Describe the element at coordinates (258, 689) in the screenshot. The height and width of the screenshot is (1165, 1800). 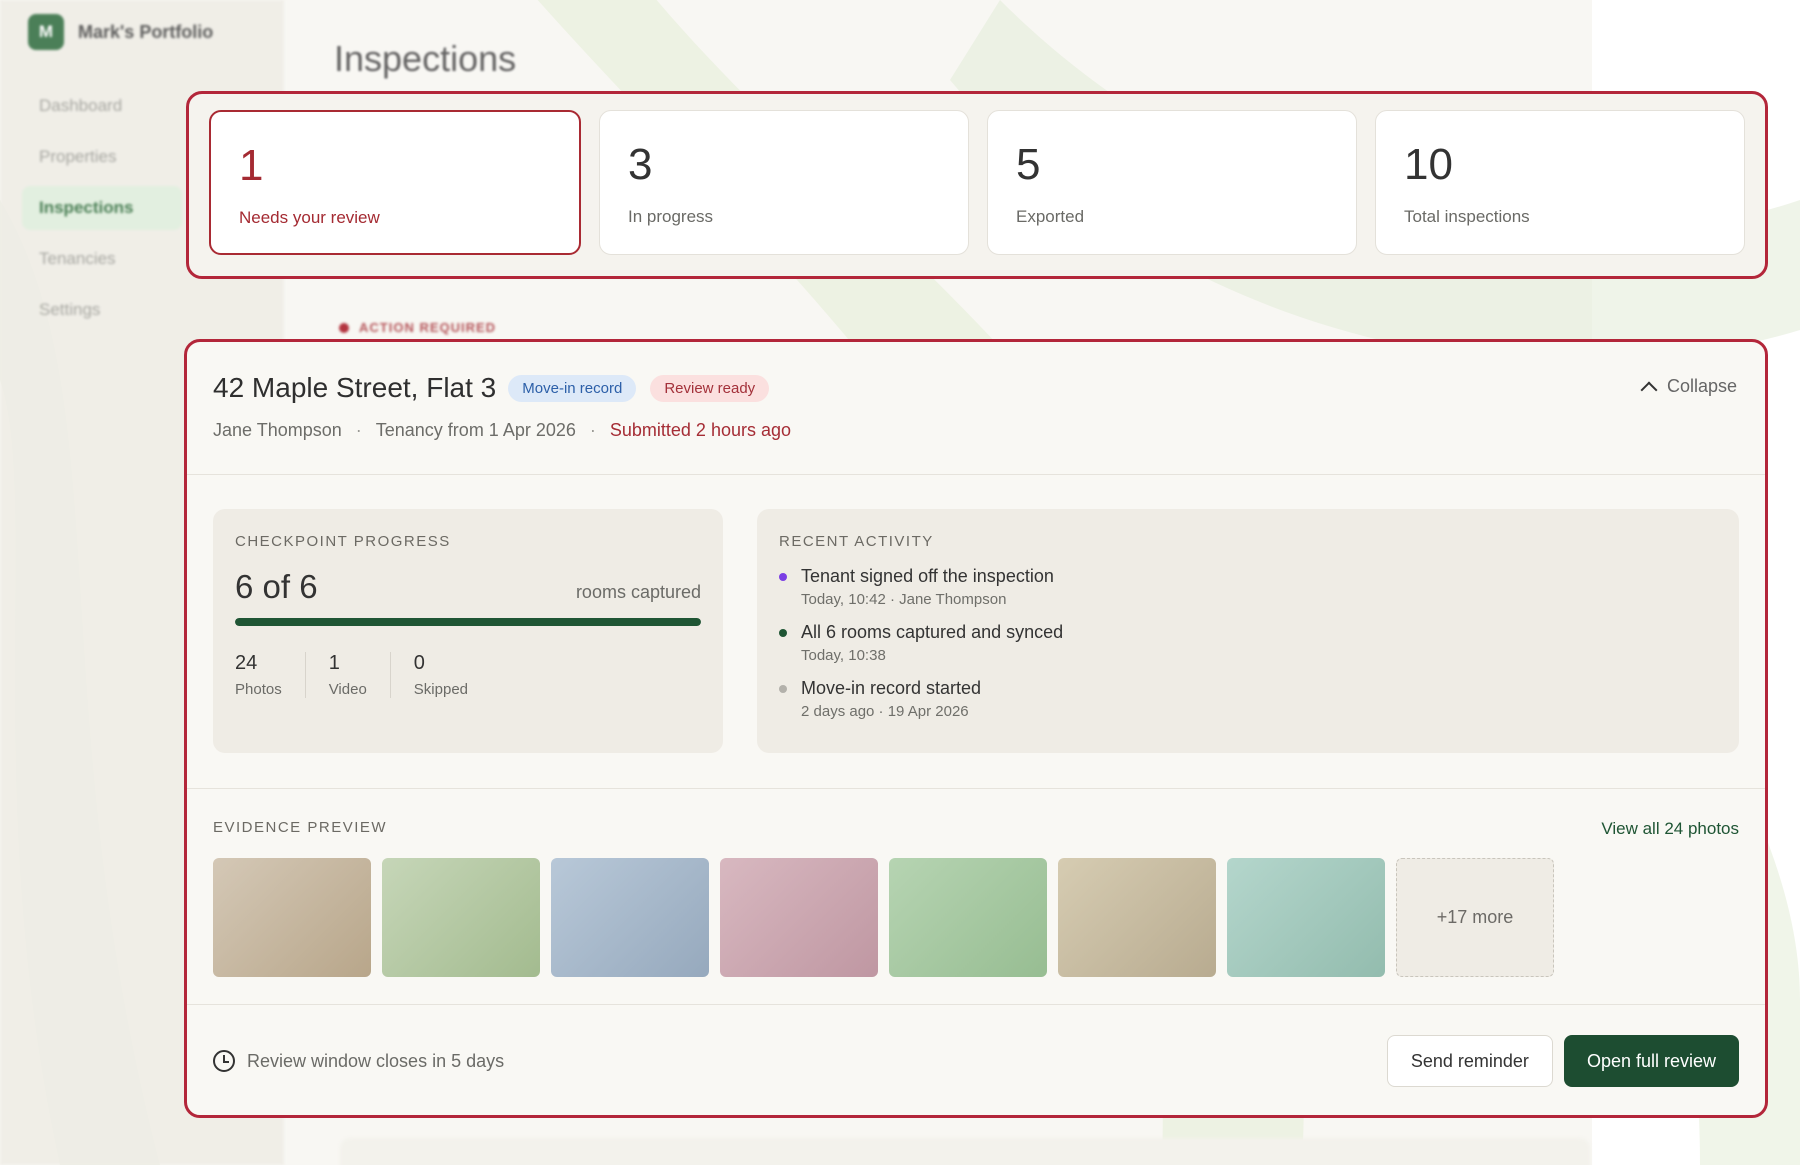
I see `count-label: Photos` at that location.